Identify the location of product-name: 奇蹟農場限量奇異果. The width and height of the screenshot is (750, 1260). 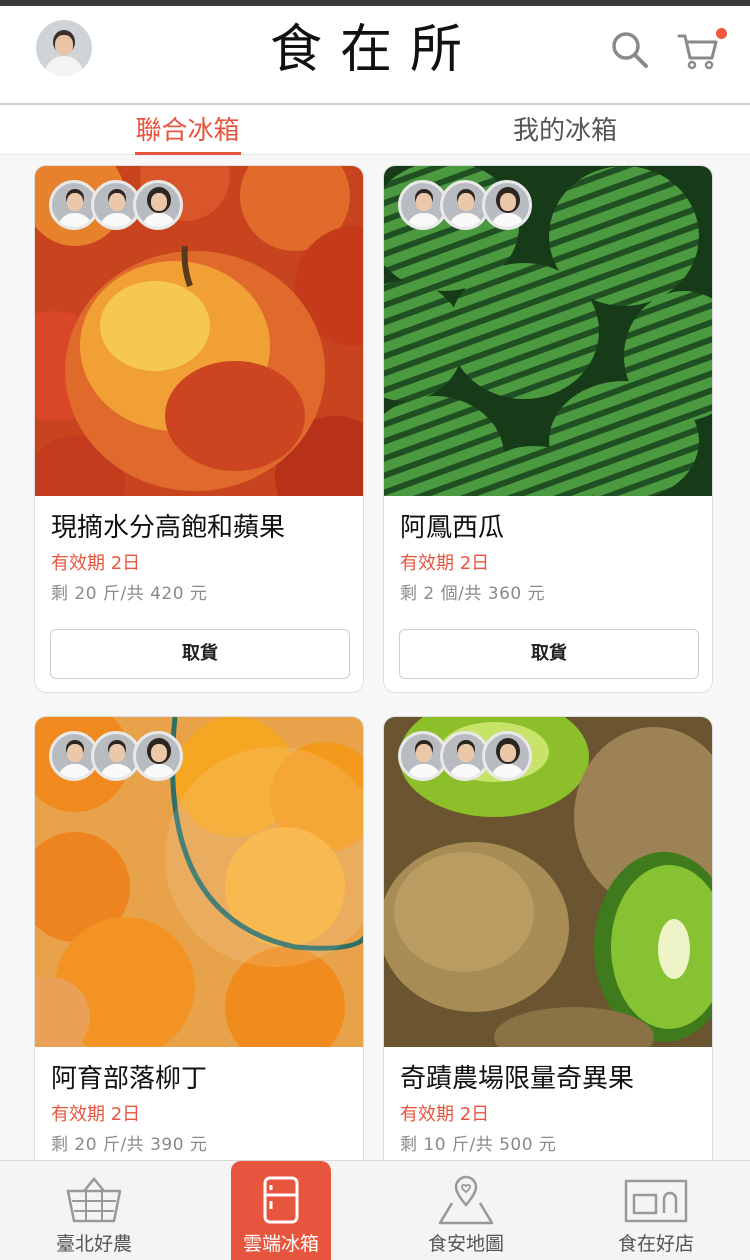
(517, 1079).